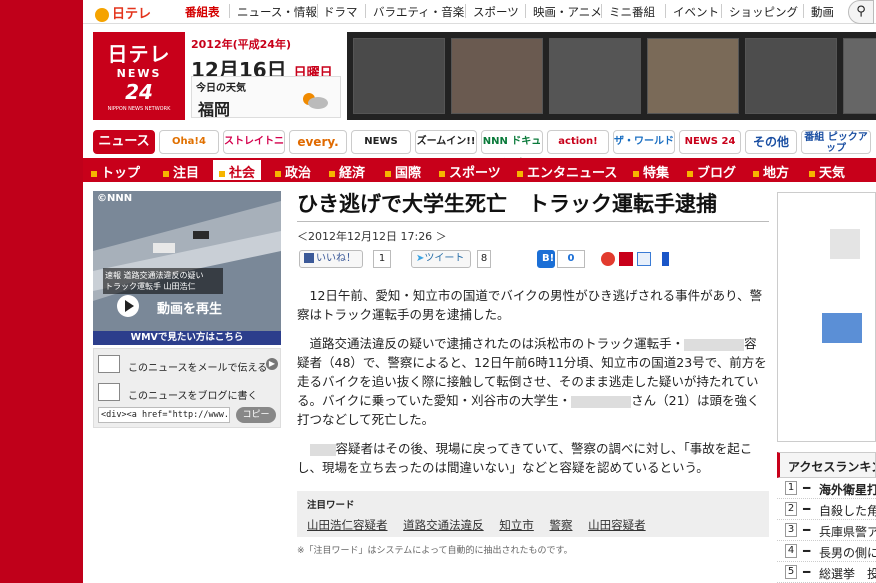 This screenshot has height=583, width=876. Describe the element at coordinates (651, 171) in the screenshot. I see `section-tokushu: 特集` at that location.